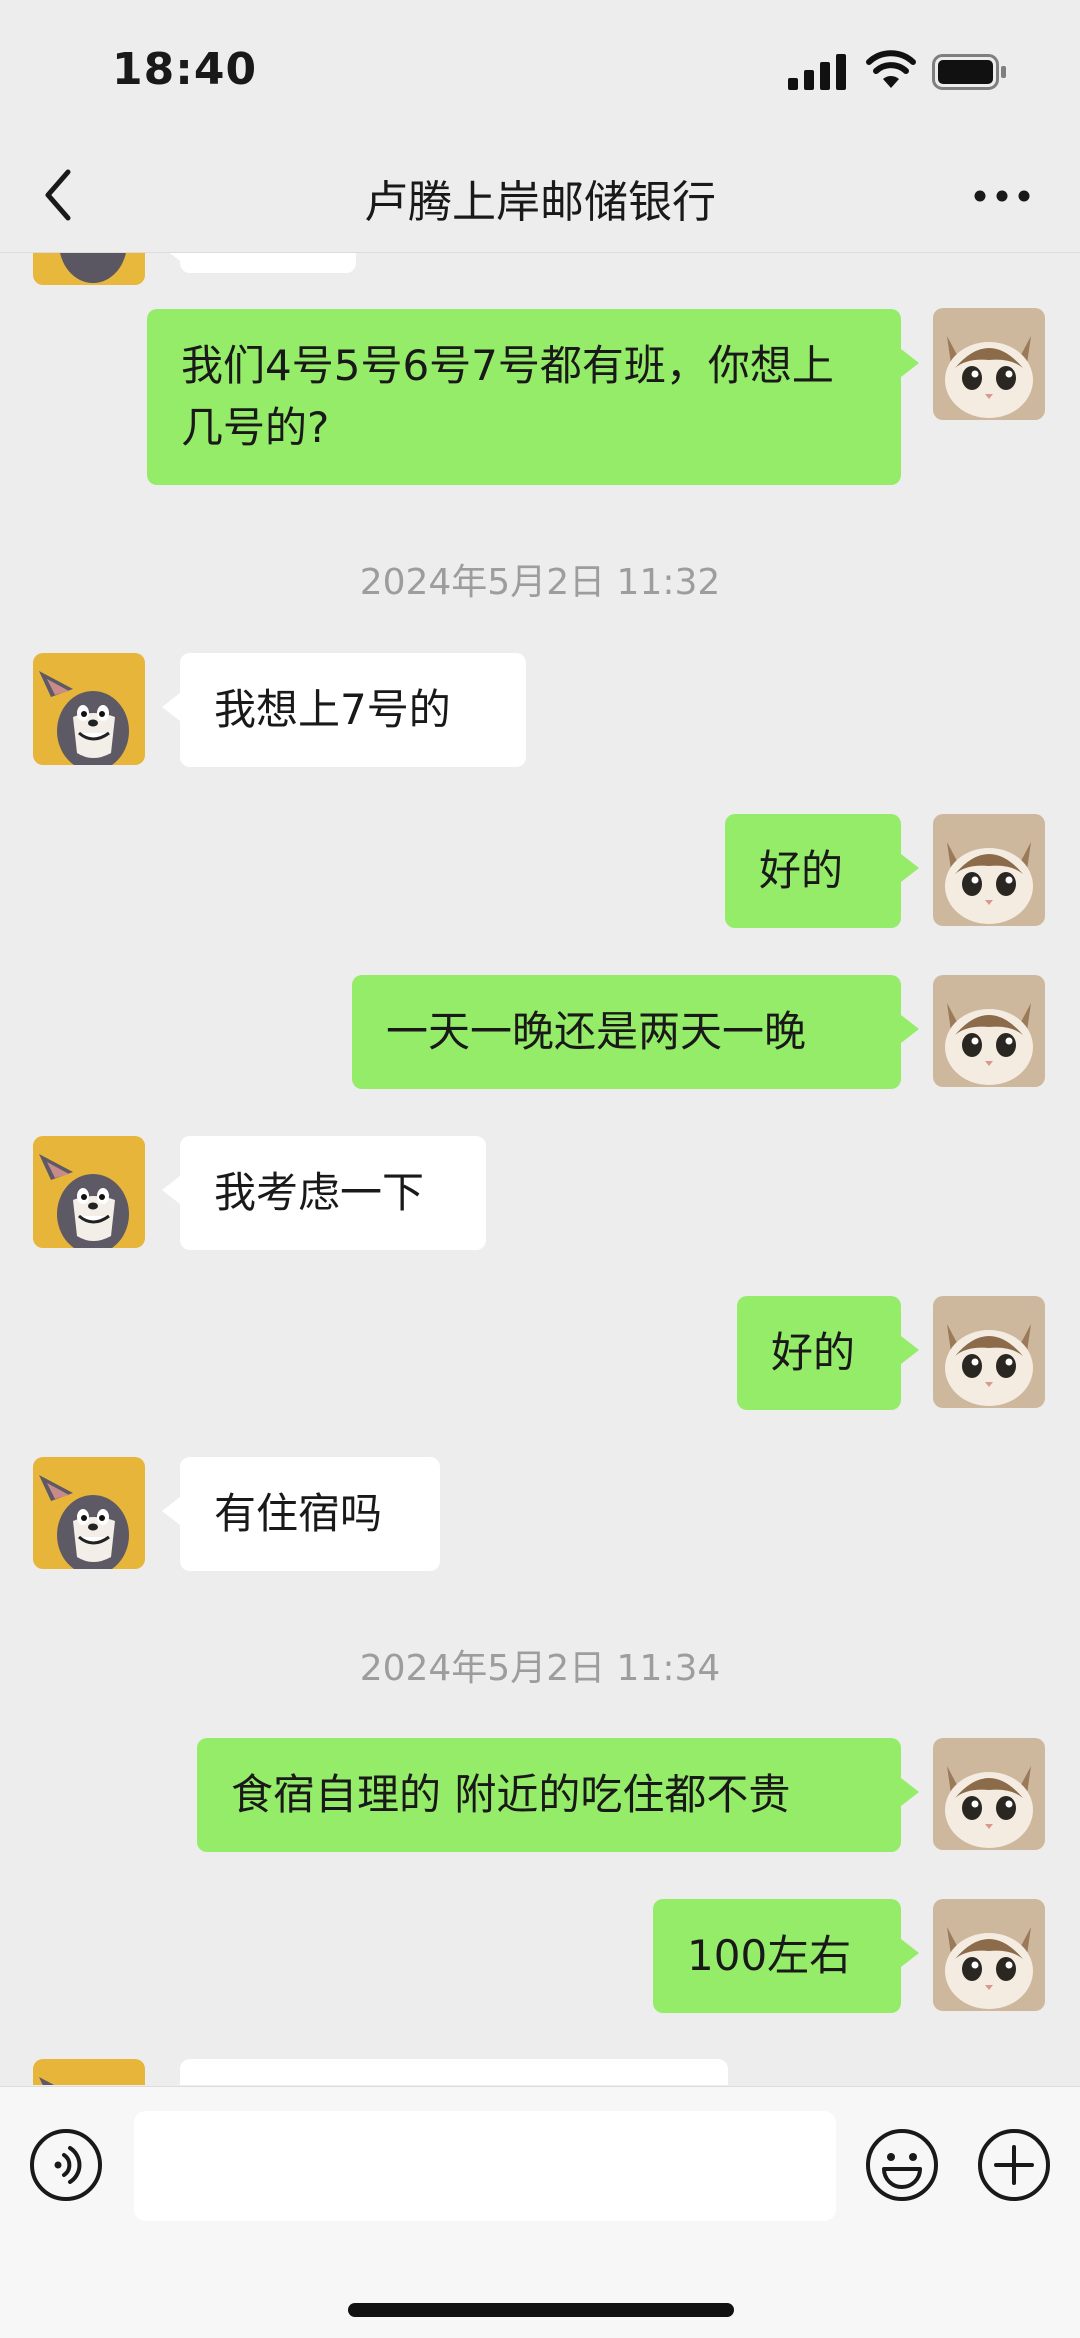 The width and height of the screenshot is (1080, 2338). Describe the element at coordinates (185, 69) in the screenshot. I see `status-time: 18:40` at that location.